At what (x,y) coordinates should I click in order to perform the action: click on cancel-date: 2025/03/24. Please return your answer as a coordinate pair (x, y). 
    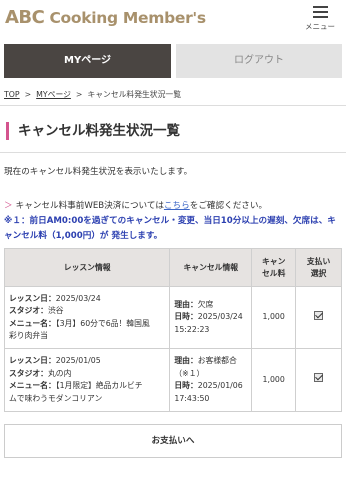
    Looking at the image, I should click on (220, 317).